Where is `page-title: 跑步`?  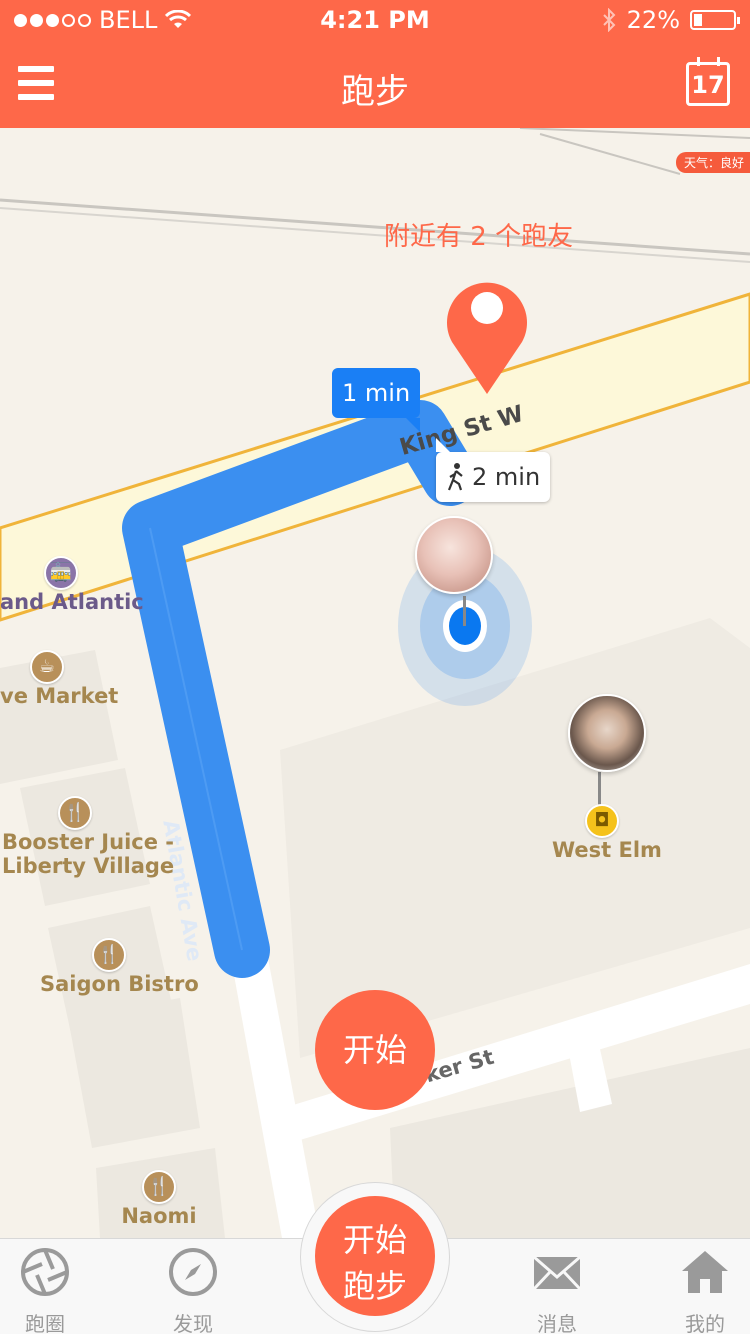 page-title: 跑步 is located at coordinates (375, 92).